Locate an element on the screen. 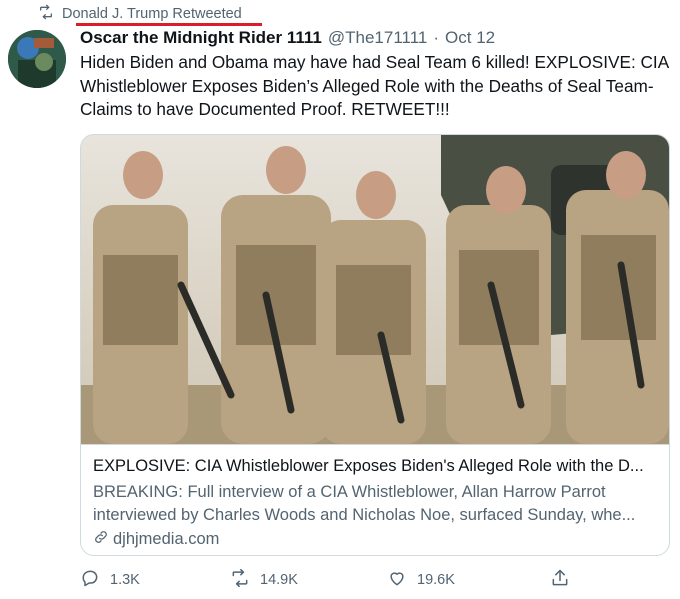 Image resolution: width=680 pixels, height=599 pixels. reply-icon is located at coordinates (90, 580).